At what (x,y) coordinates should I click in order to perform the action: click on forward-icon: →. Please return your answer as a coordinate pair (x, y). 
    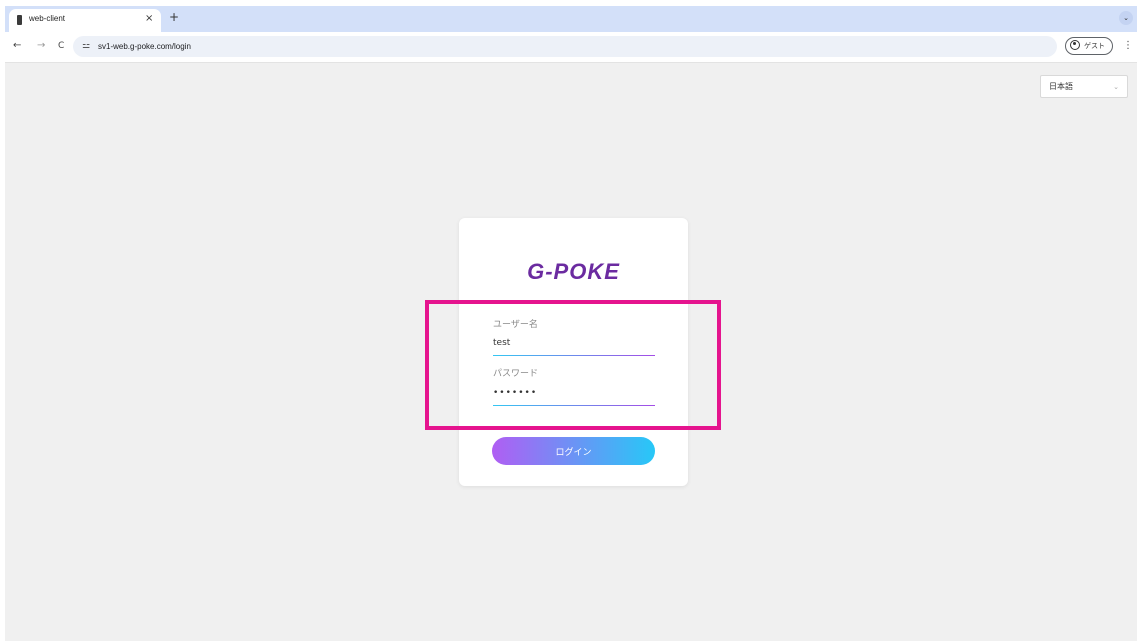
    Looking at the image, I should click on (41, 46).